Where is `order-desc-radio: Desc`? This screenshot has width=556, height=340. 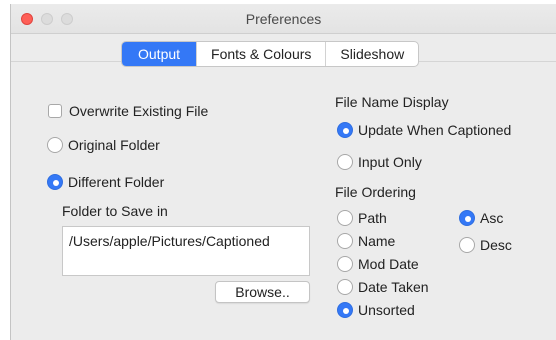 order-desc-radio: Desc is located at coordinates (485, 245).